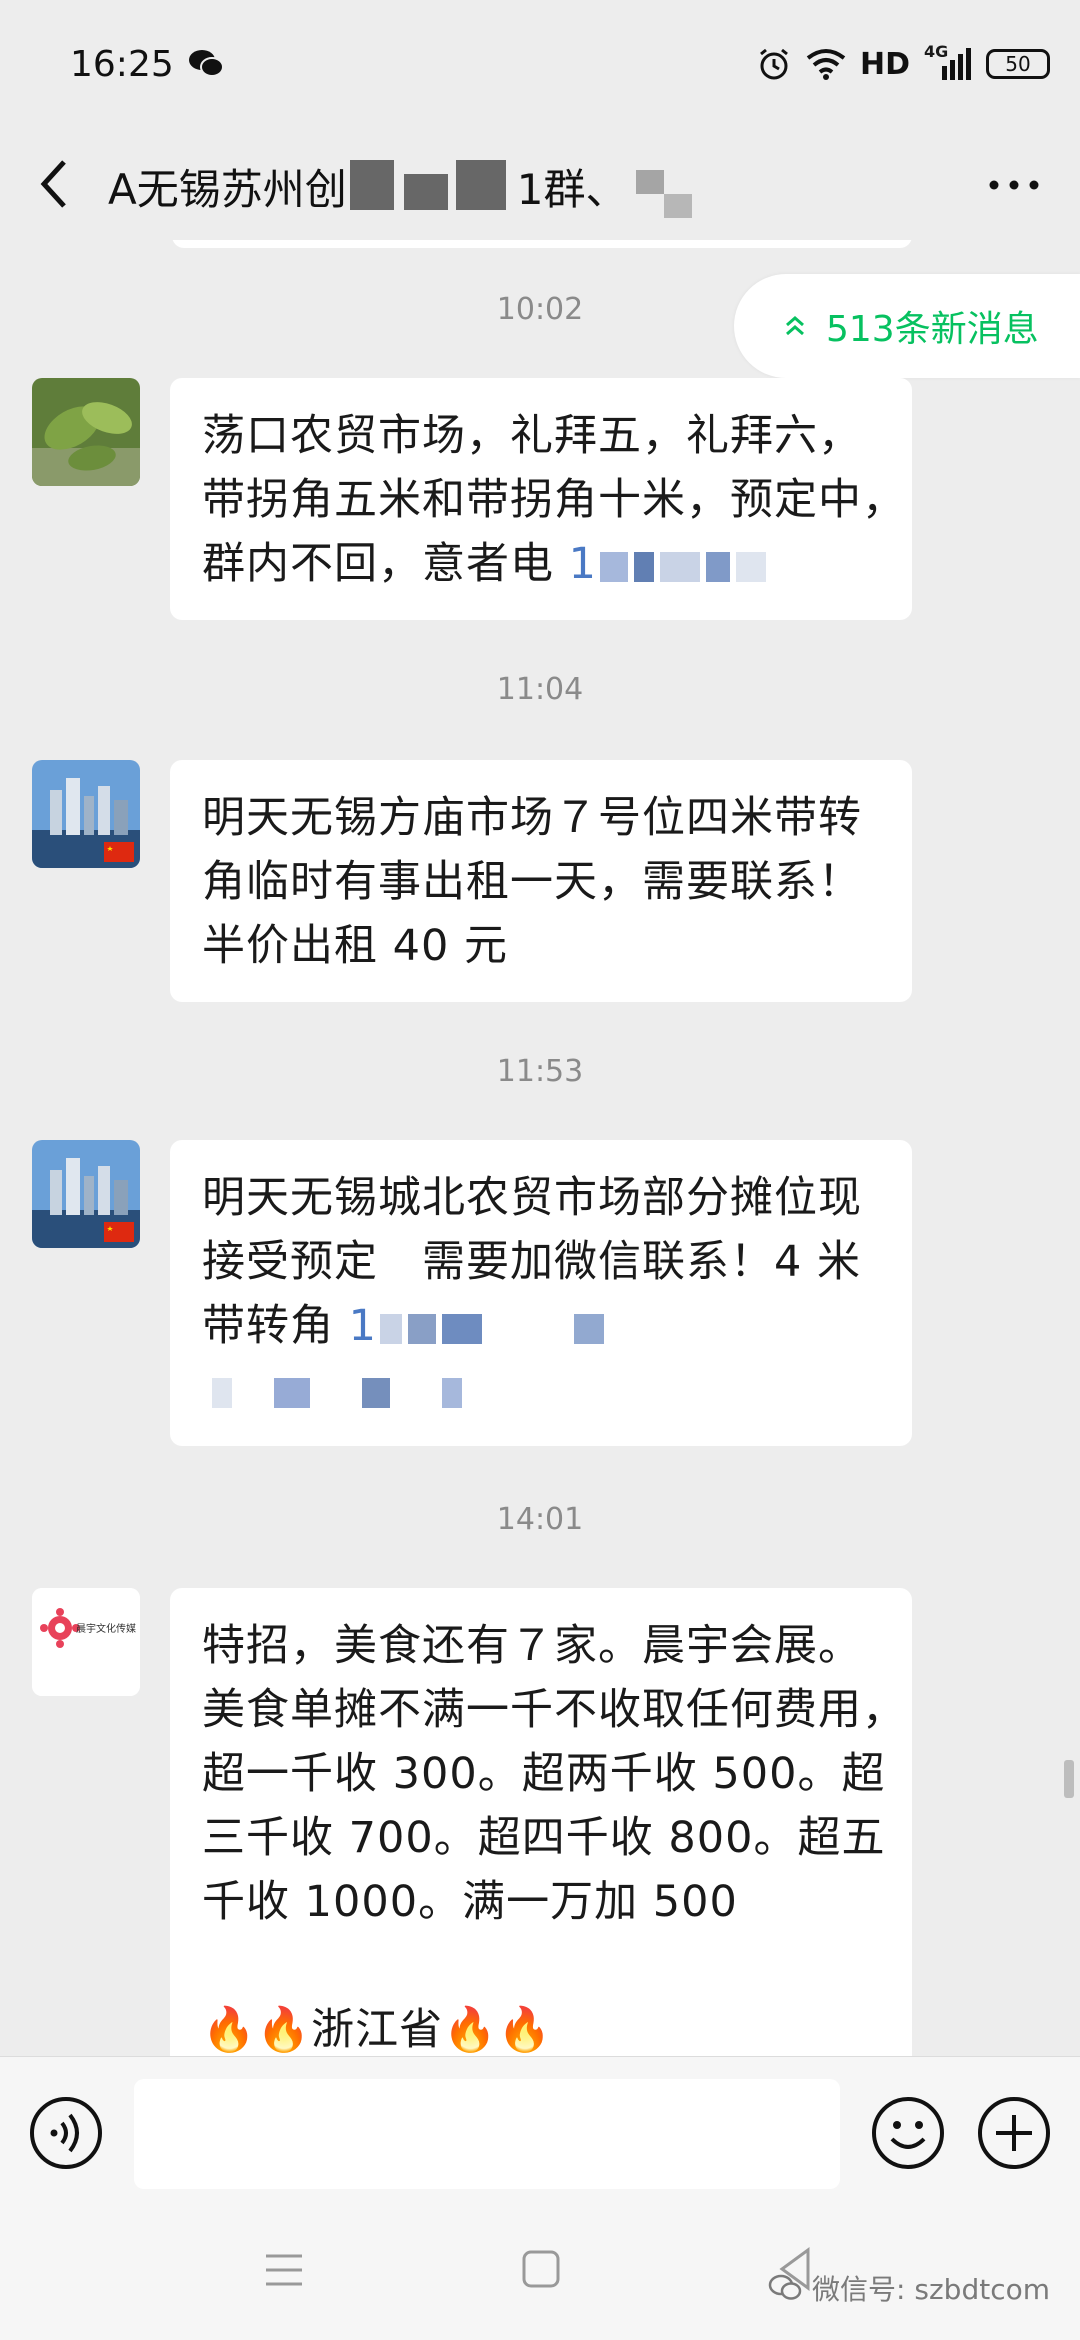 The height and width of the screenshot is (2340, 1080). Describe the element at coordinates (1014, 185) in the screenshot. I see `more-dots-icon` at that location.